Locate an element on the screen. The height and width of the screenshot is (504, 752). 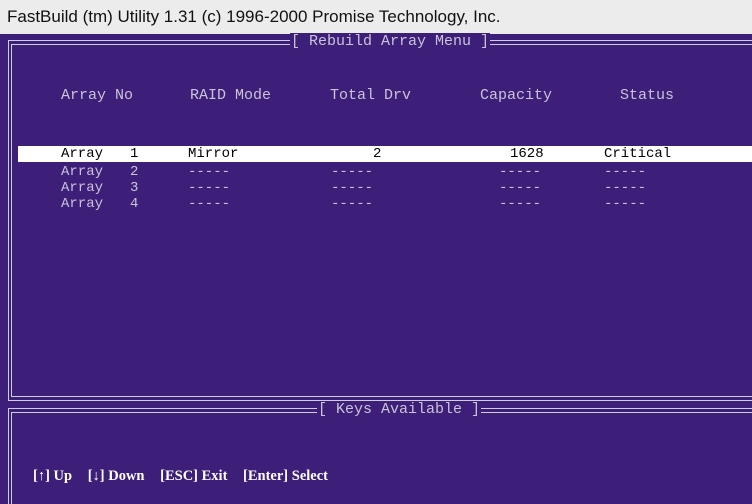
key-hint-select: [Enter] Select is located at coordinates (285, 476).